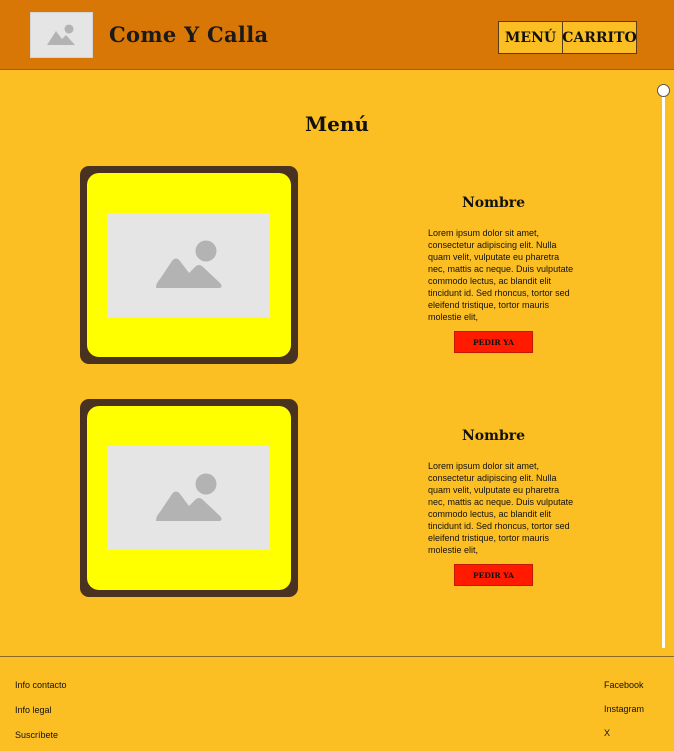 This screenshot has width=674, height=751. What do you see at coordinates (663, 369) in the screenshot?
I see `scrollbar-track` at bounding box center [663, 369].